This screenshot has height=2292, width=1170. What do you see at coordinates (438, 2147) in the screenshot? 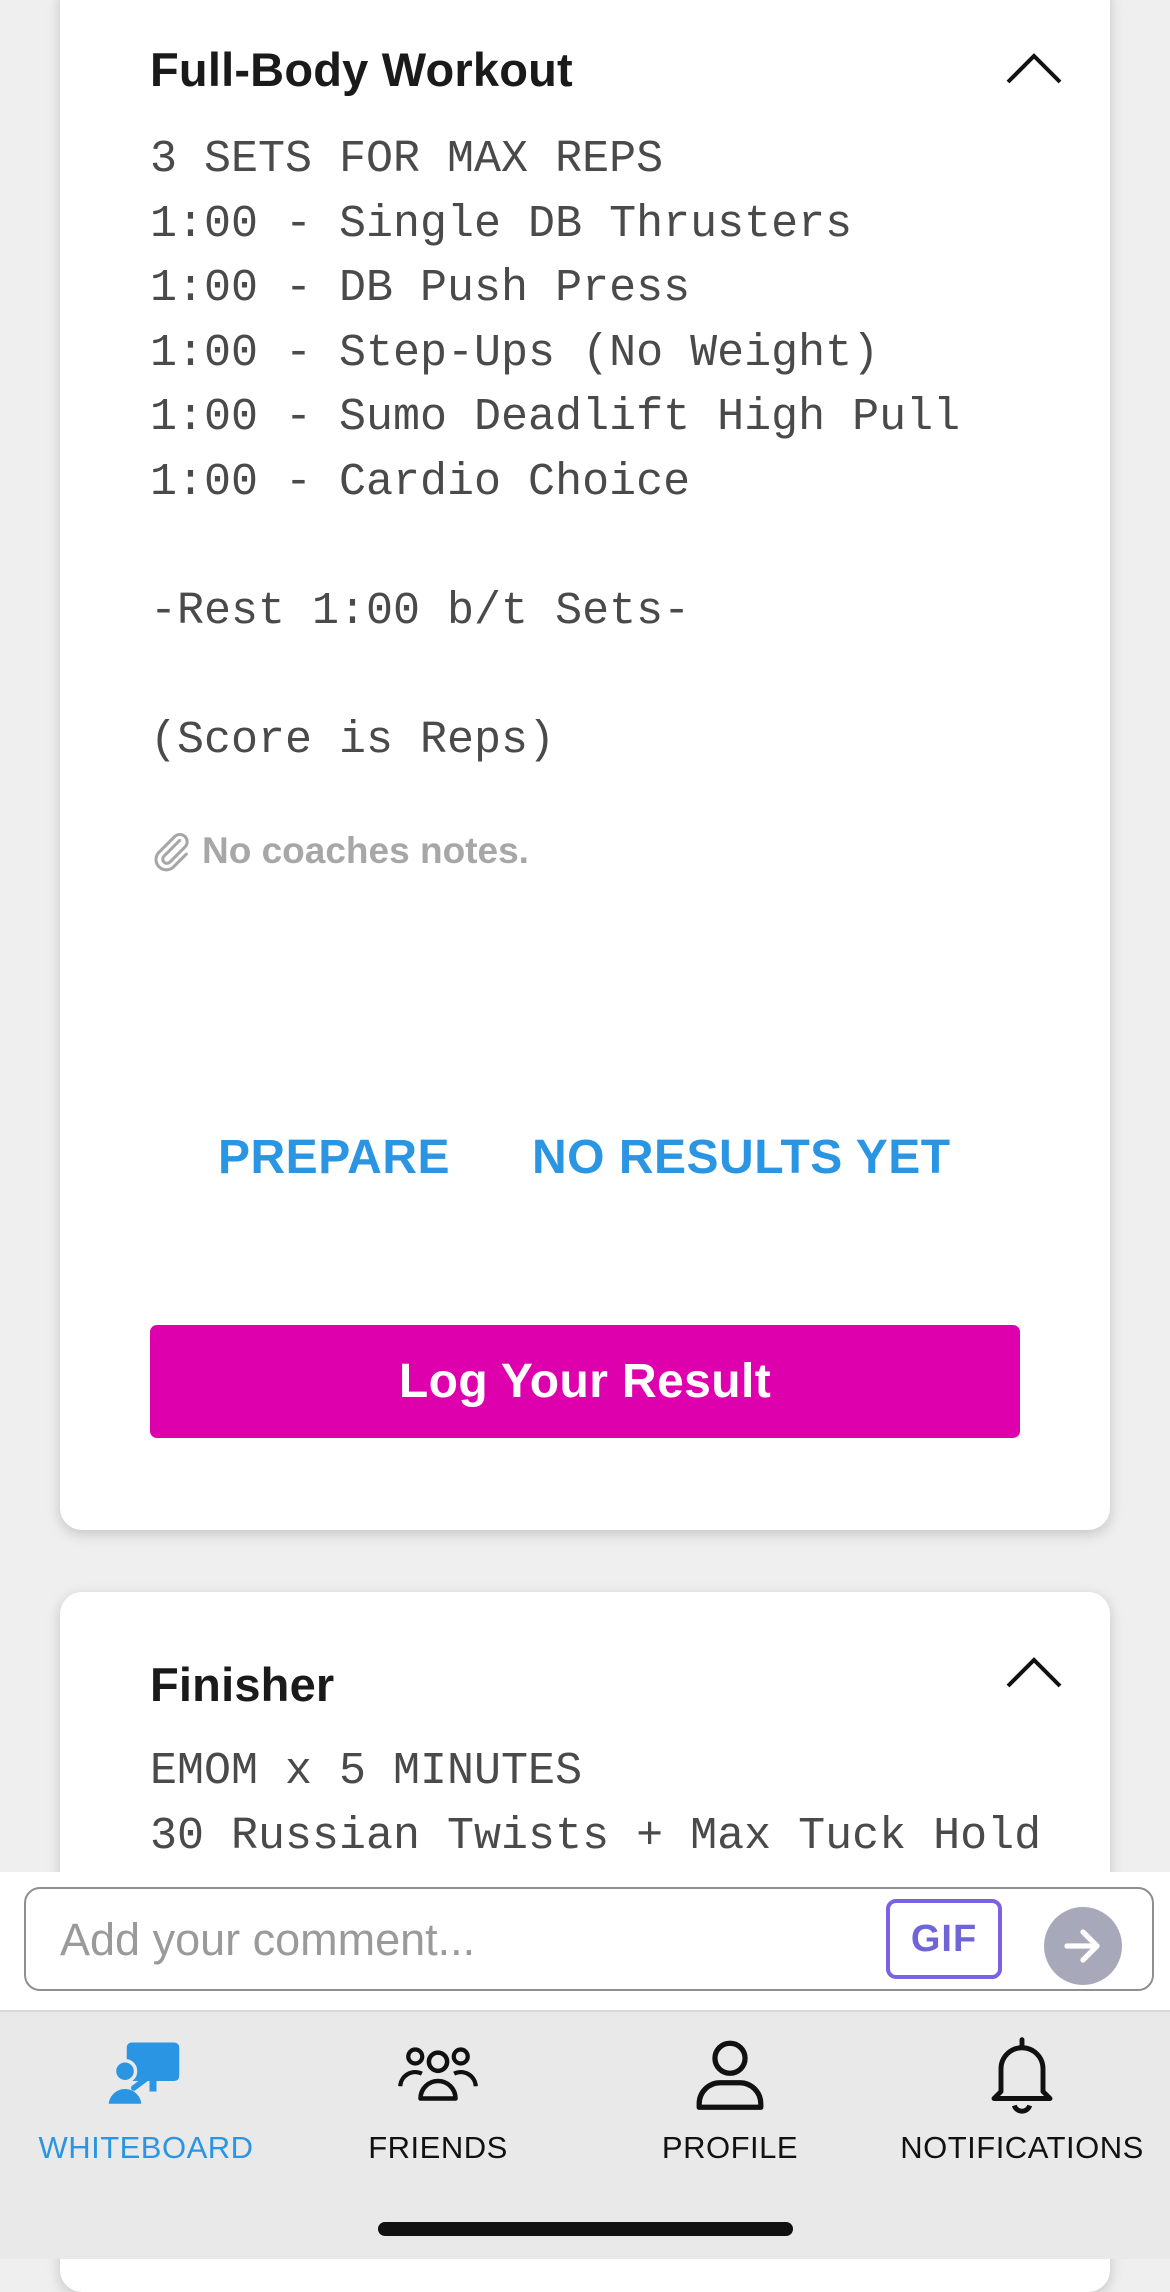
I see `tab-friends-label: FRIENDS` at bounding box center [438, 2147].